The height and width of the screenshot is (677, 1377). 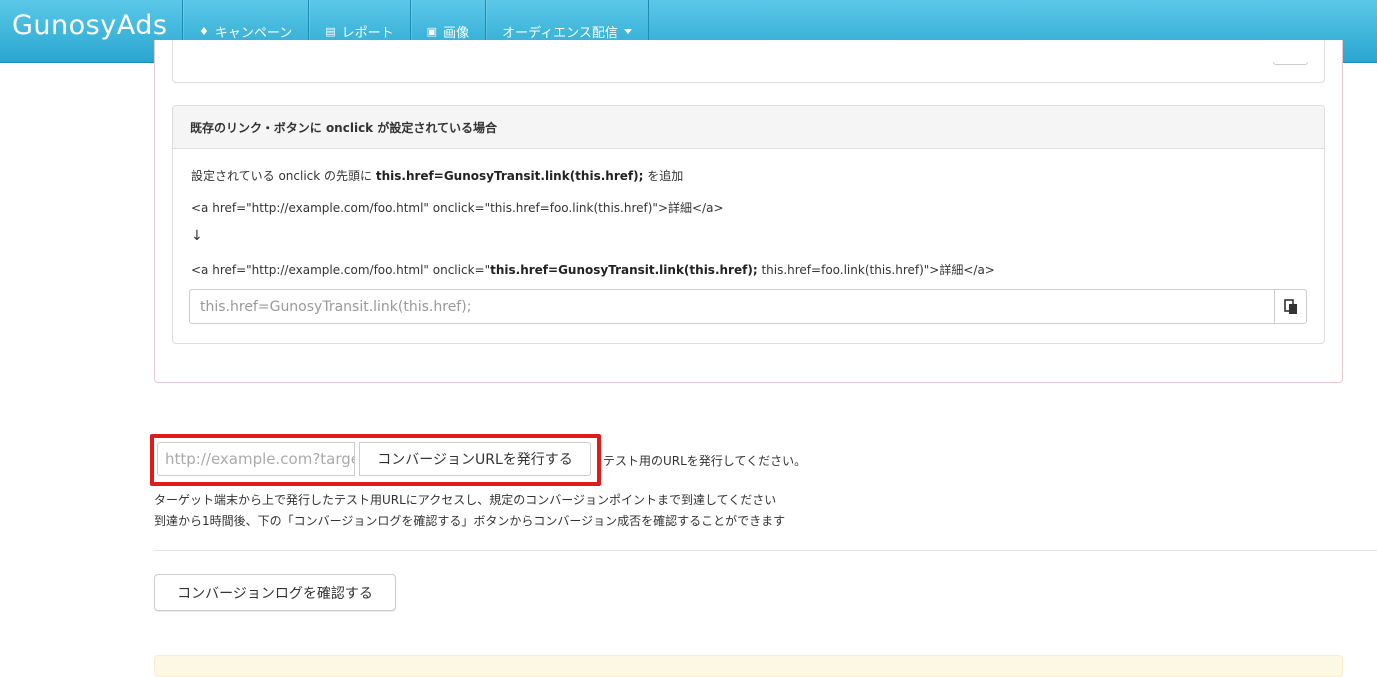 I want to click on previous-panel, so click(x=748, y=61).